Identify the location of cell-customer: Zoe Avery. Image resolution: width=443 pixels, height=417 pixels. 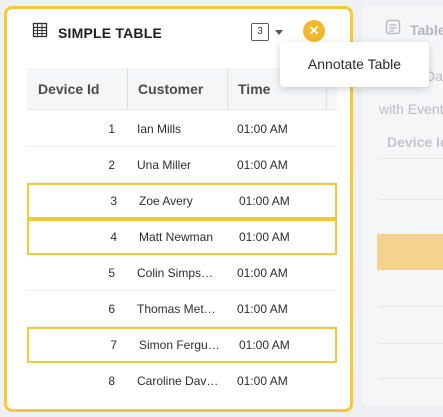
(166, 201).